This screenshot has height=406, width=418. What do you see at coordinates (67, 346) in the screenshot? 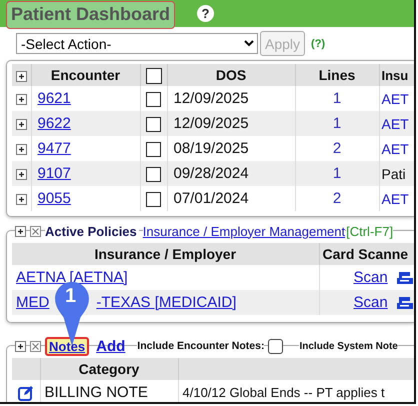
I see `notes-link: Notes` at bounding box center [67, 346].